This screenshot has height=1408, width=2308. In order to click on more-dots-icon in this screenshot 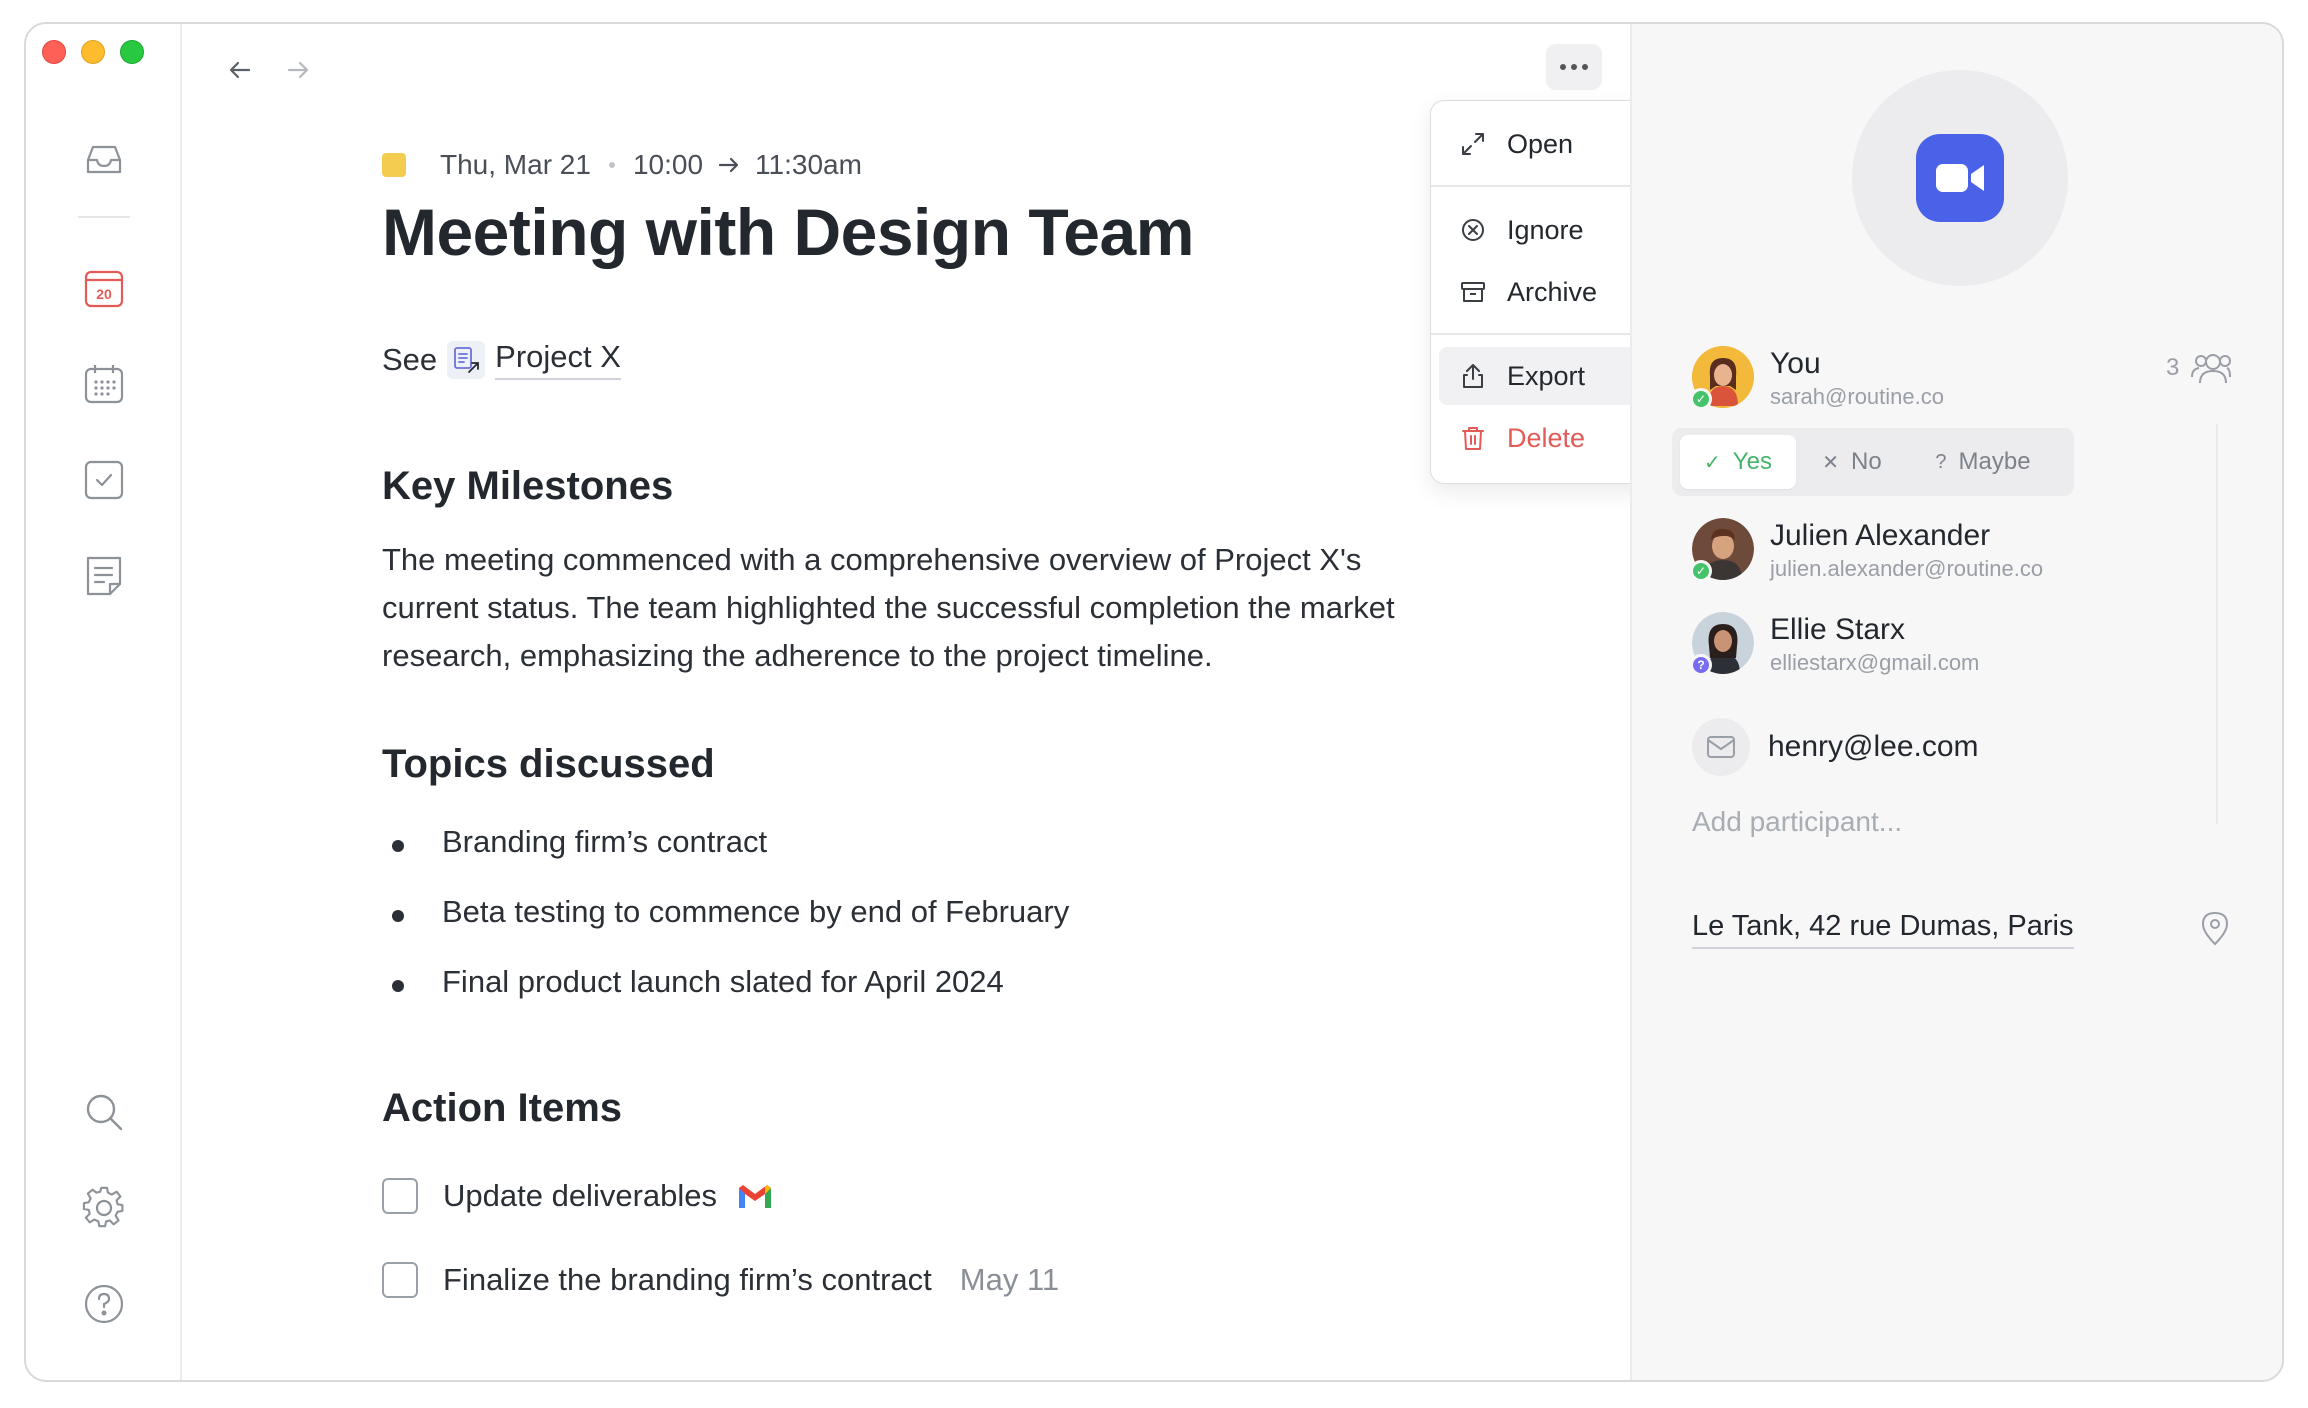, I will do `click(1563, 67)`.